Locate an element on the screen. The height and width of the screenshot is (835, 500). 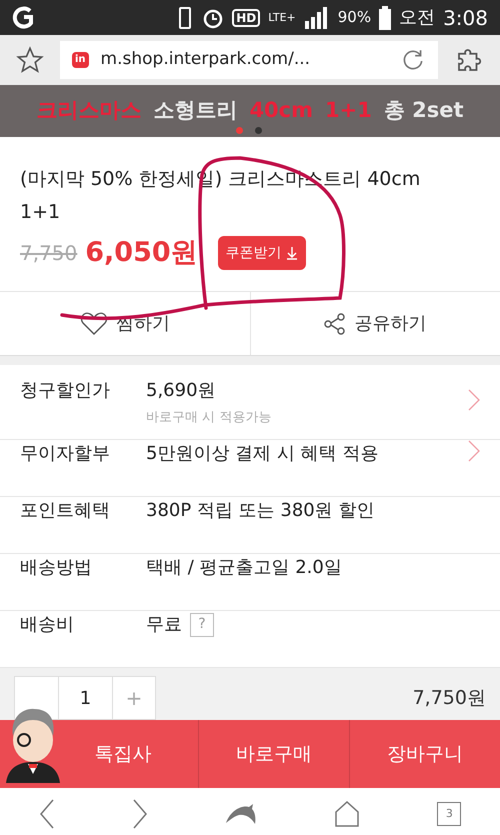
info-value: 택배 / 평균출고일 2.0일 is located at coordinates (244, 568).